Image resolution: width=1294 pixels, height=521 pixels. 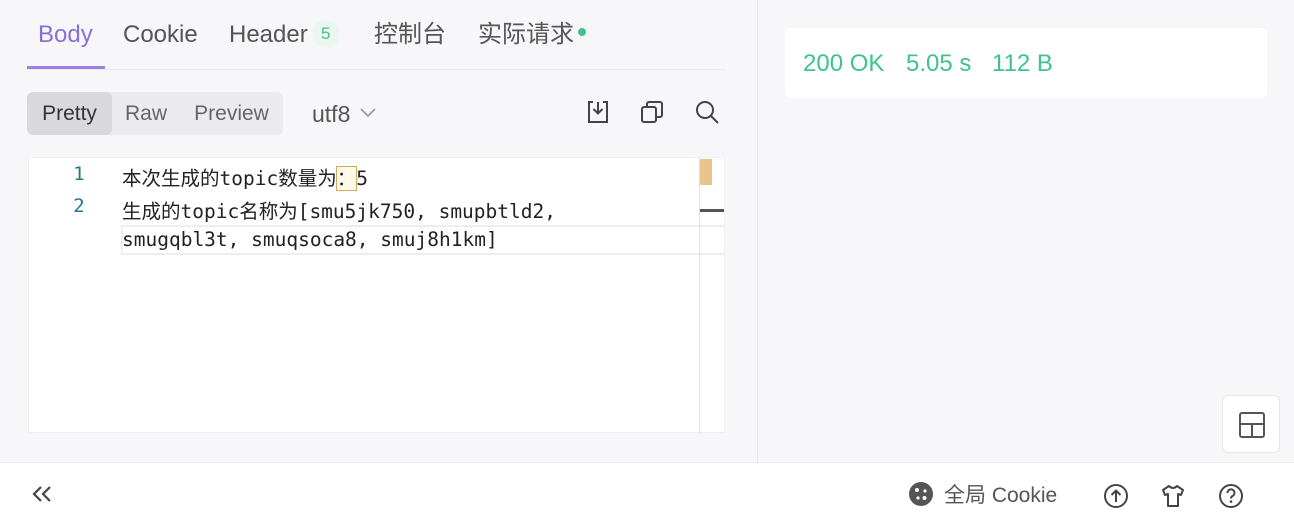 I want to click on tab-console: 控制台, so click(x=410, y=35).